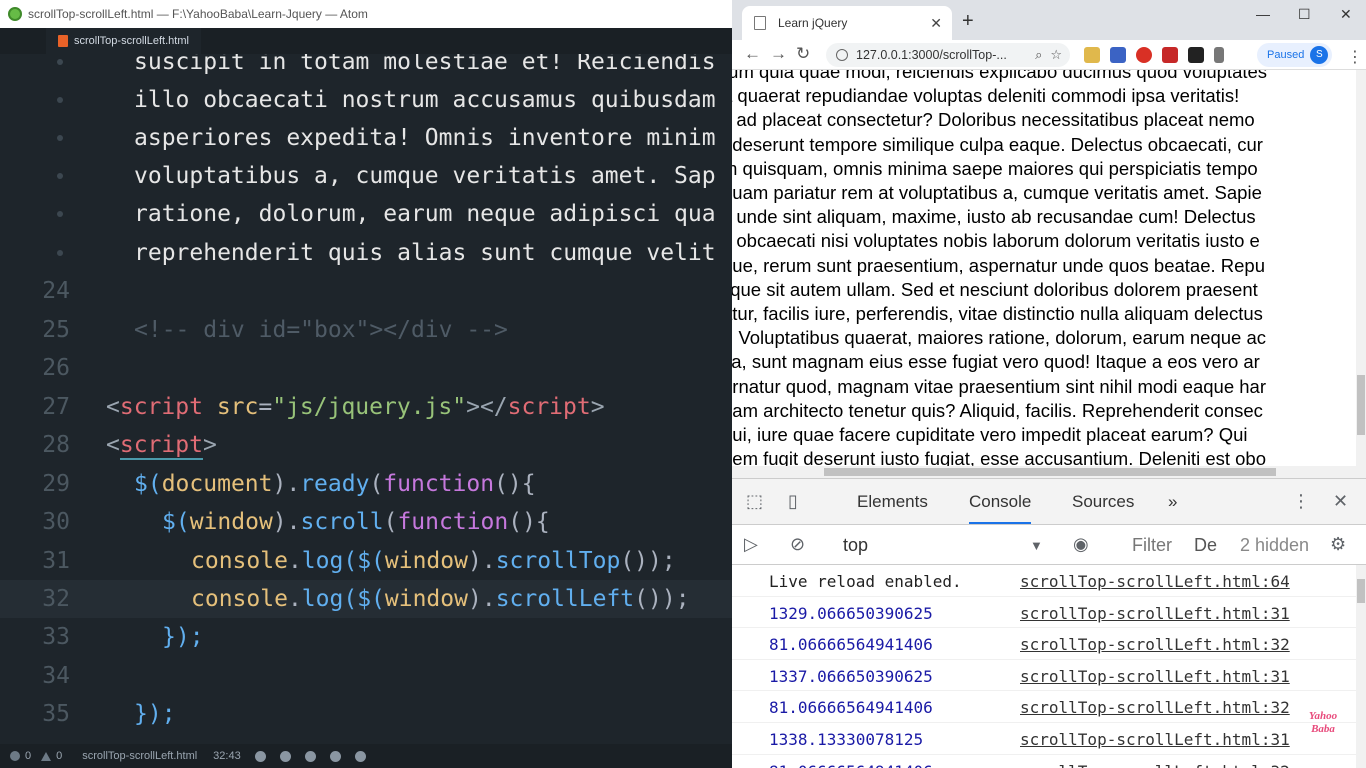  I want to click on back-icon: ←, so click(752, 54).